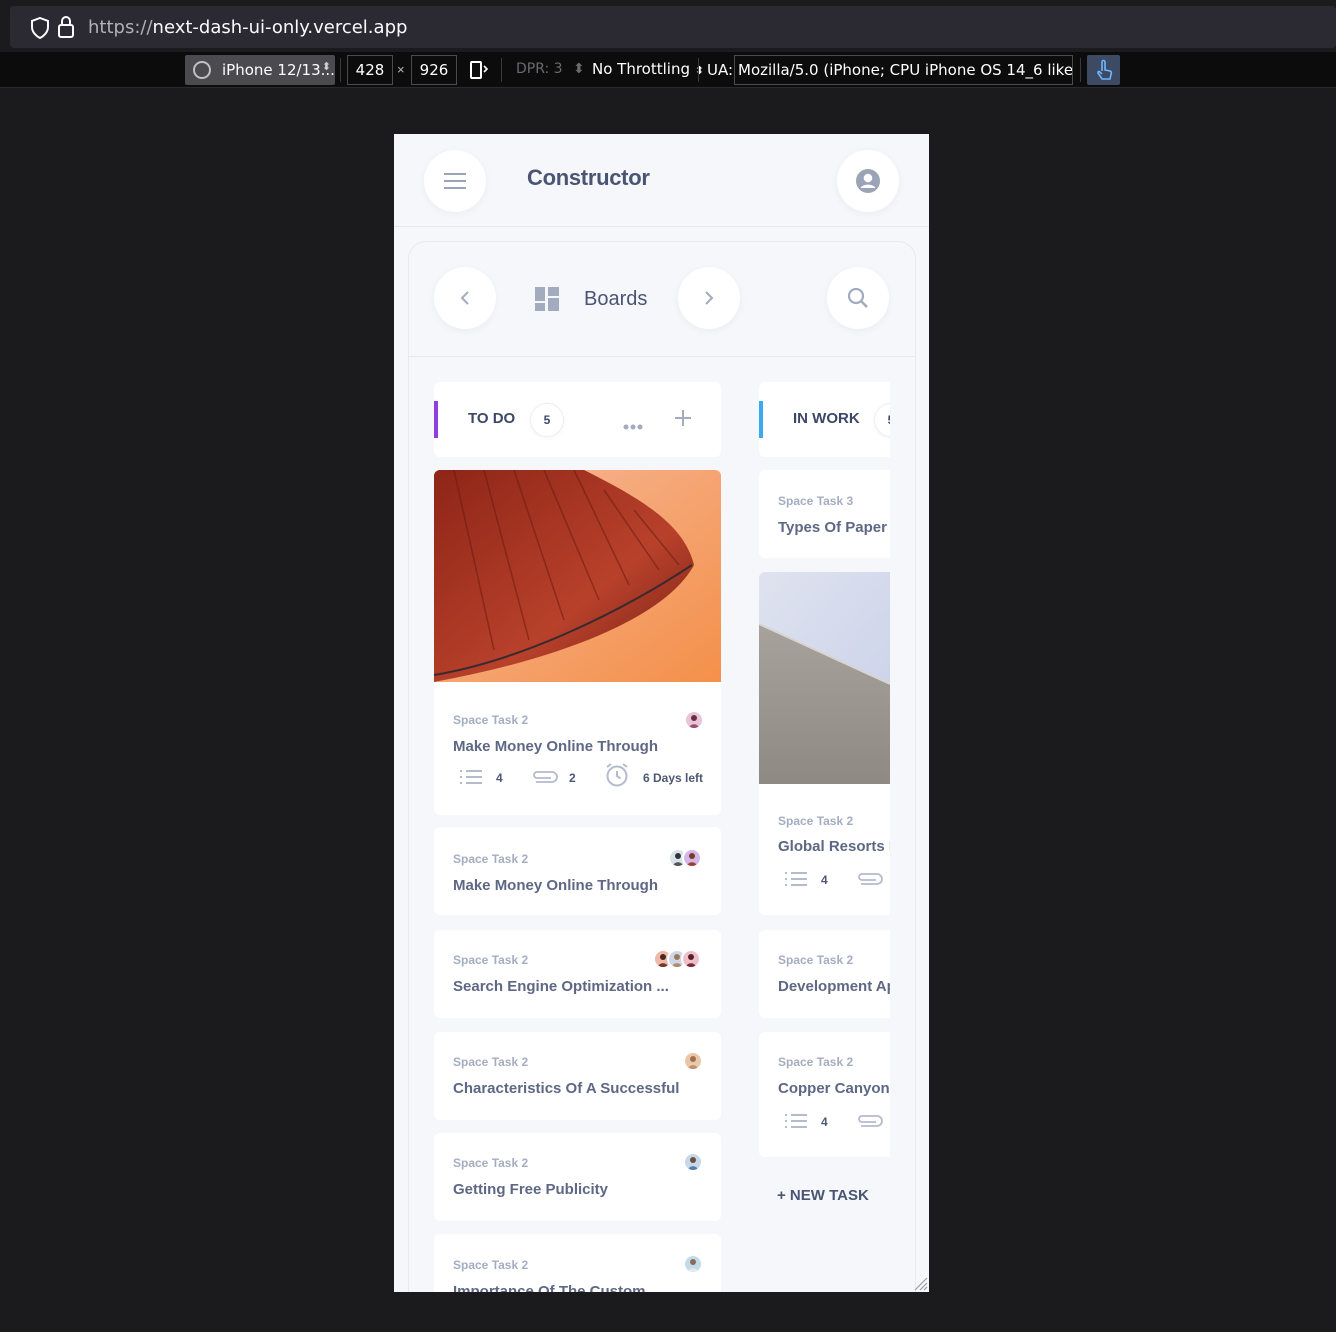 The image size is (1336, 1332). What do you see at coordinates (673, 778) in the screenshot?
I see `due-label: 6 Days left` at bounding box center [673, 778].